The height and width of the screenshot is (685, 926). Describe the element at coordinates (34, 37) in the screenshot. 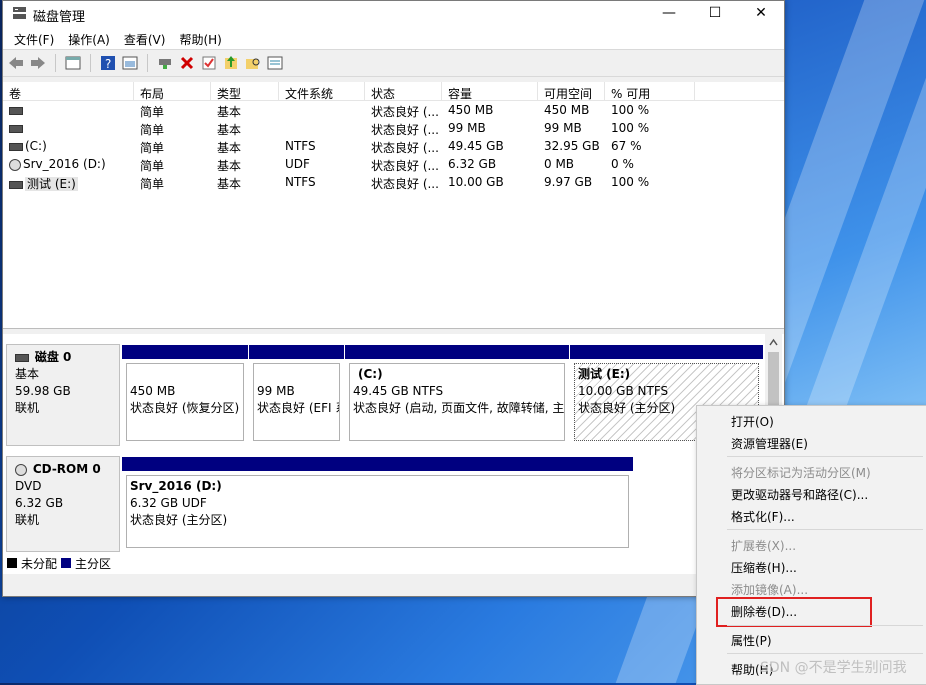

I see `menu-file: 文件(F)` at that location.